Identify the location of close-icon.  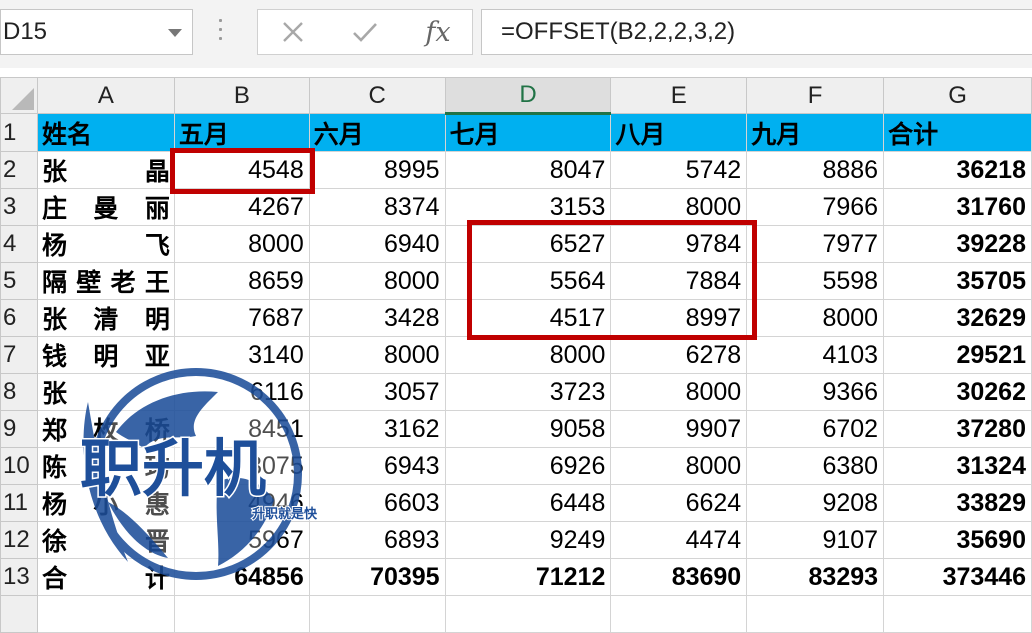
(293, 32).